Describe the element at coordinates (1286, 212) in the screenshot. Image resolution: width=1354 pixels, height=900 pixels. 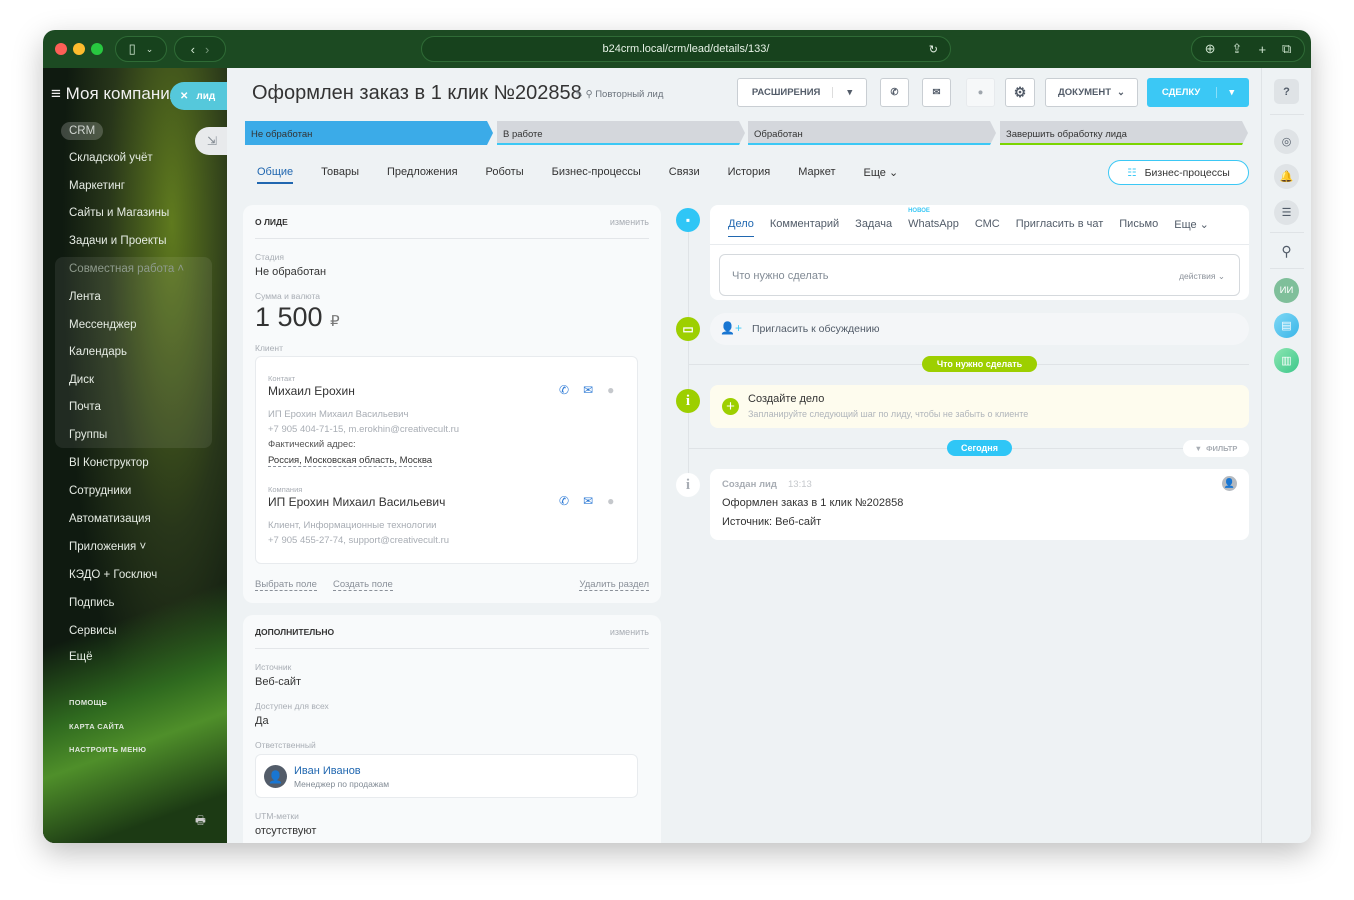
I see `chat-list-icon: ☰` at that location.